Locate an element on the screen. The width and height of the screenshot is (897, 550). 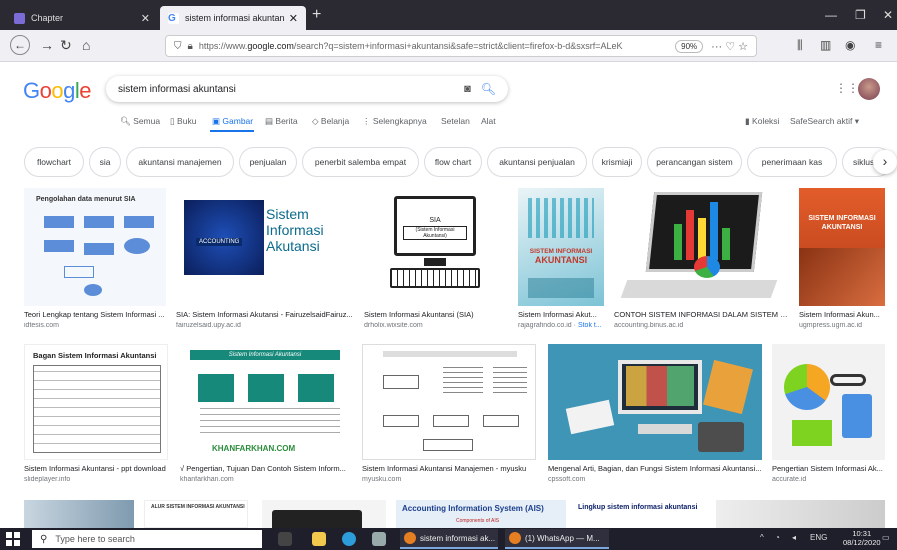
result-source: khanfarkhan.com is located at coordinates (265, 479).